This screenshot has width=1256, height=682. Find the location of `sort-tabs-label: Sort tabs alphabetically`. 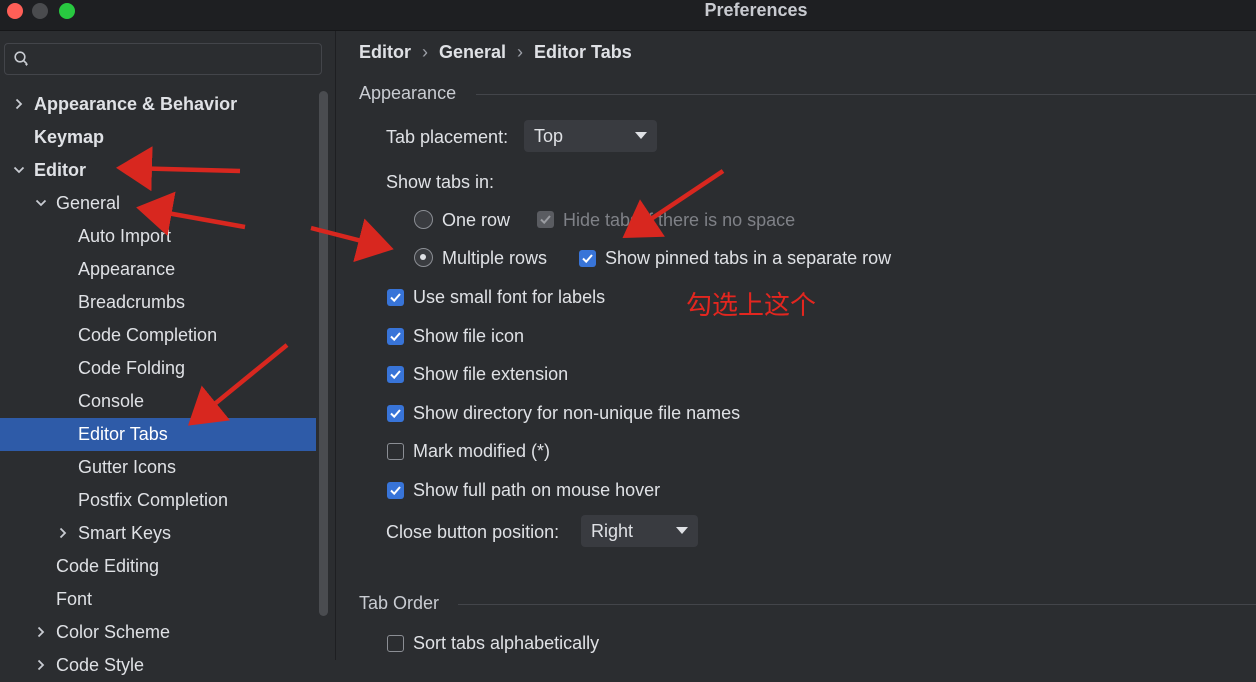

sort-tabs-label: Sort tabs alphabetically is located at coordinates (506, 643).